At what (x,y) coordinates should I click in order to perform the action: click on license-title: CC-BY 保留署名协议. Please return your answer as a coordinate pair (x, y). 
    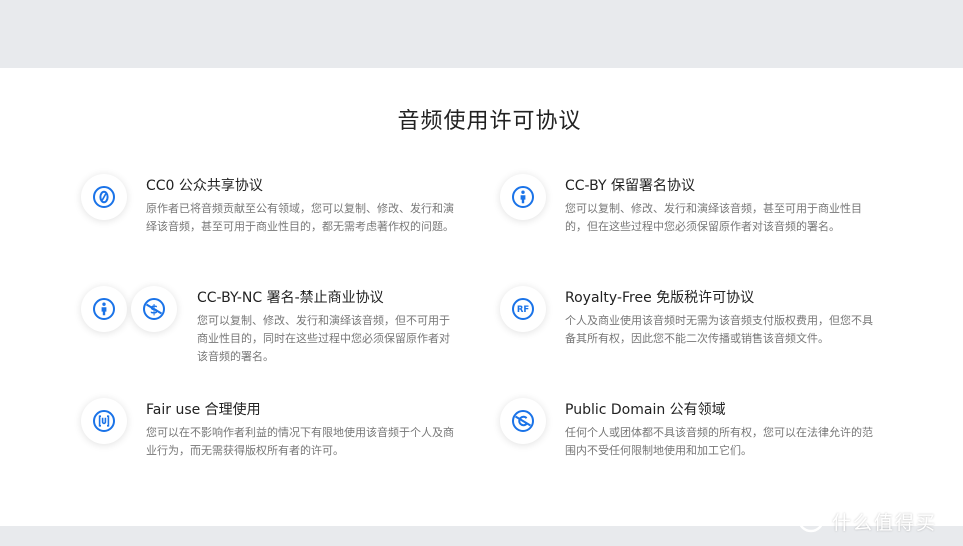
    Looking at the image, I should click on (630, 186).